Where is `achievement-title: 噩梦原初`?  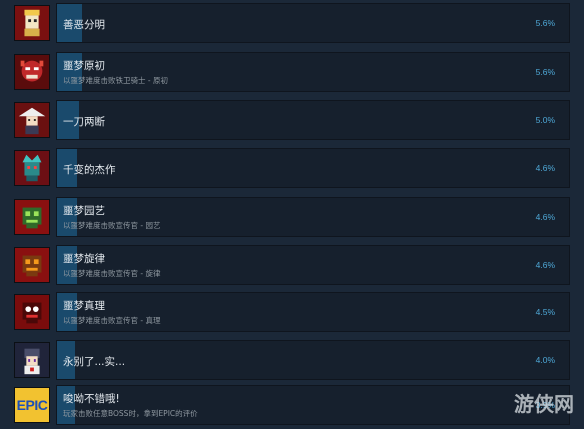
achievement-title: 噩梦原初 is located at coordinates (84, 66).